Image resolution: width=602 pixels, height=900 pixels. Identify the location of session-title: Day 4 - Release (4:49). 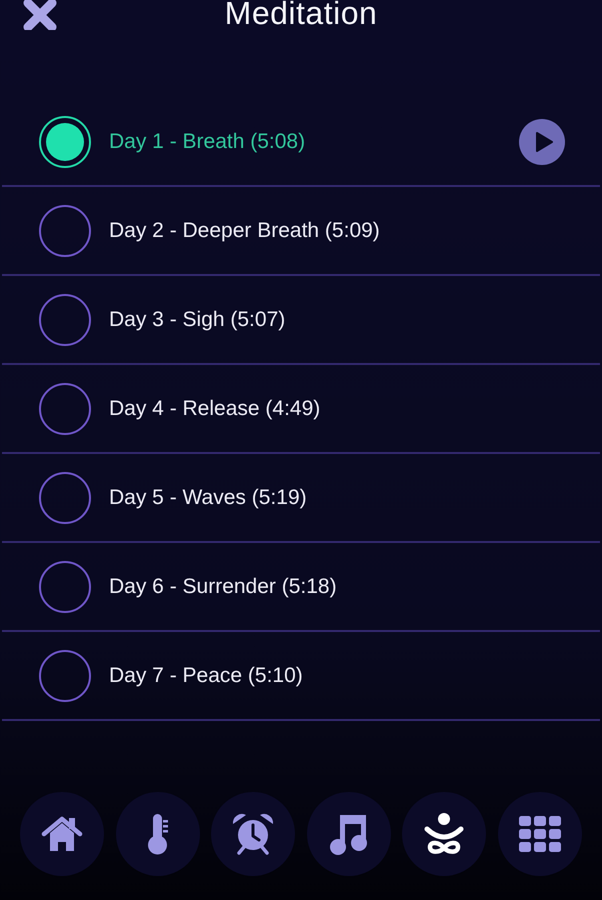
(214, 408).